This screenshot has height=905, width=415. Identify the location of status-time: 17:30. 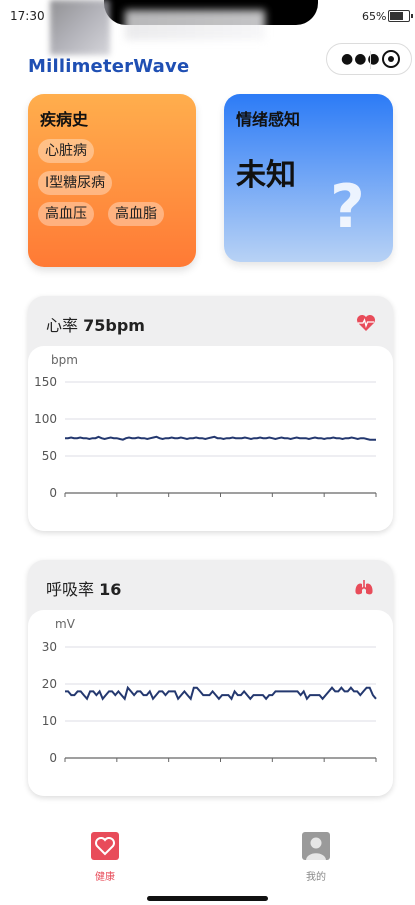
(27, 16).